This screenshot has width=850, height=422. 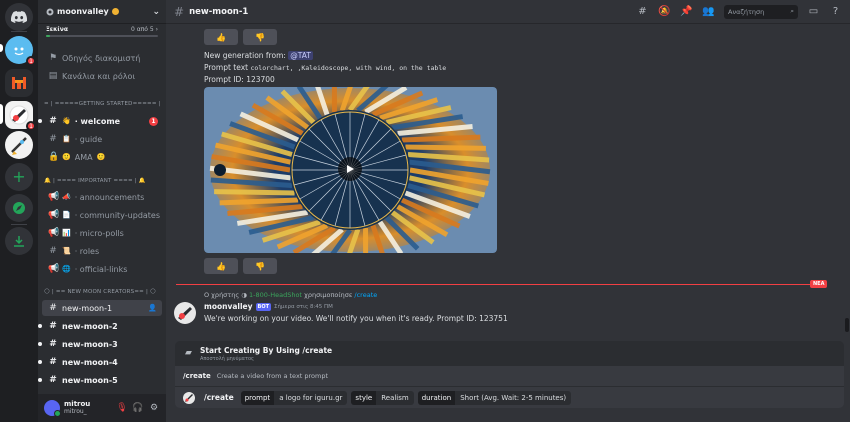 I want to click on channel-official-links: 📢 🌐 · official-links, so click(x=102, y=269).